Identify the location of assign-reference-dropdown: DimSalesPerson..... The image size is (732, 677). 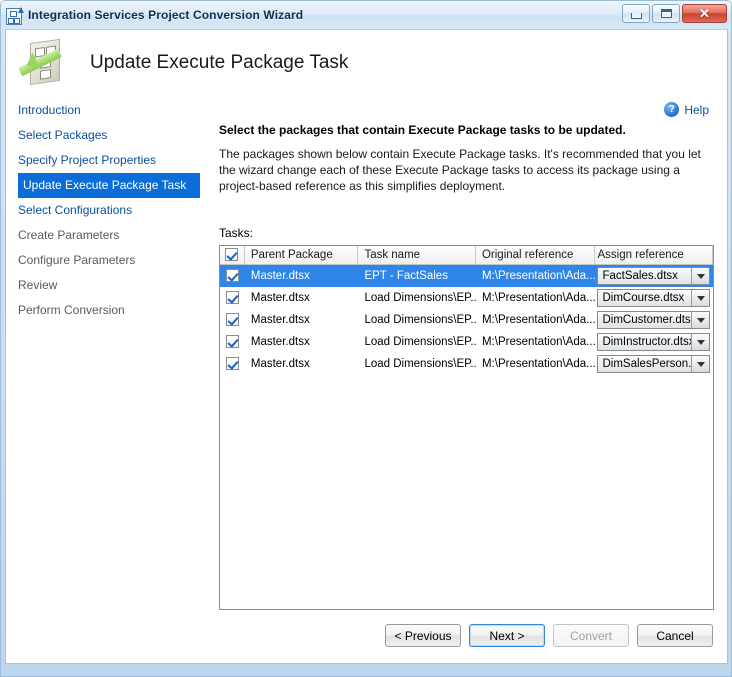
(654, 364).